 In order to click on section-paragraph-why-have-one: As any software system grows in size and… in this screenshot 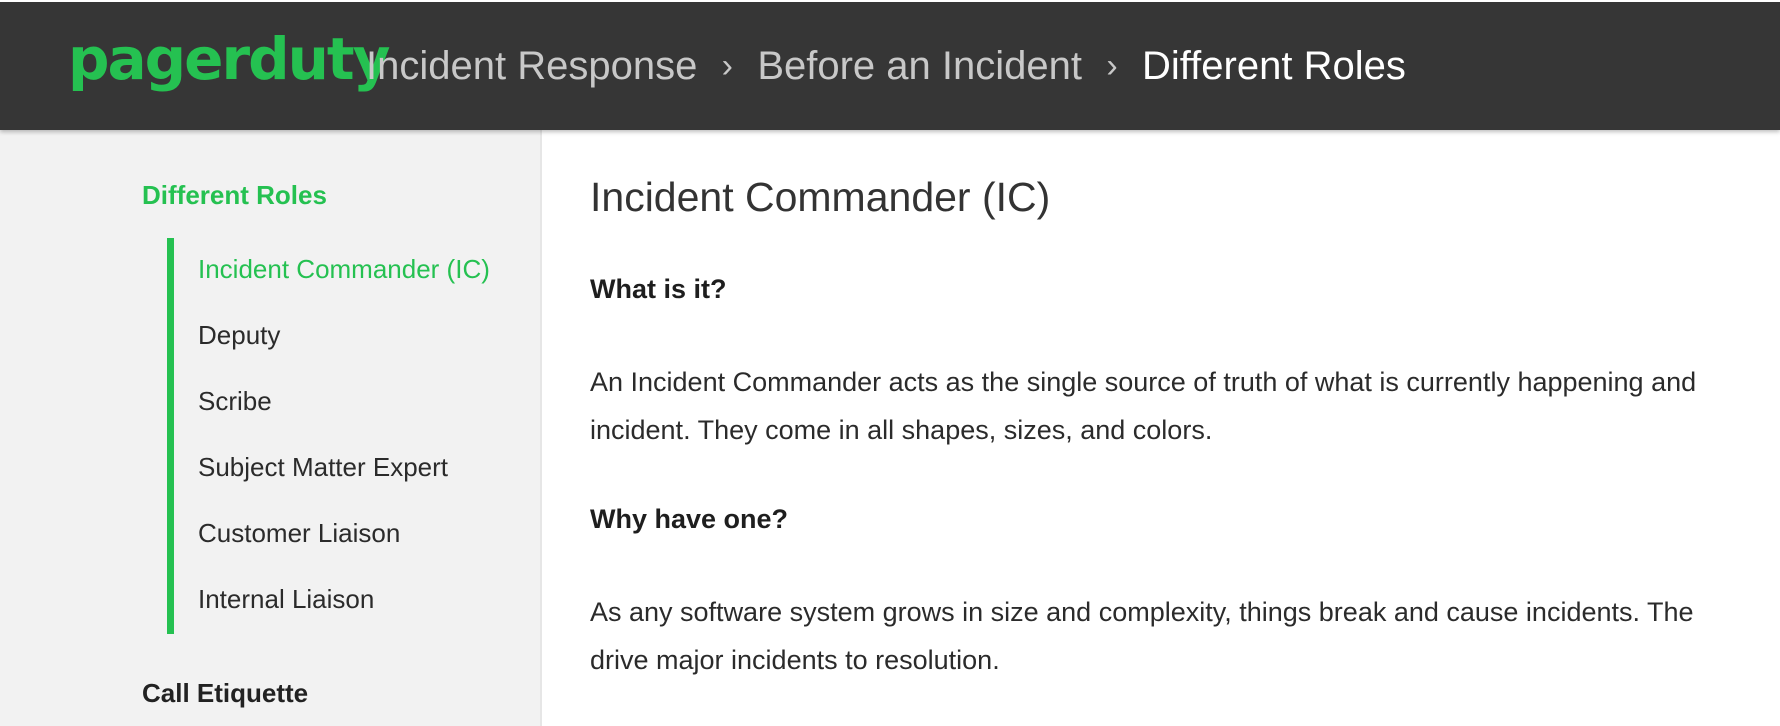, I will do `click(1185, 636)`.